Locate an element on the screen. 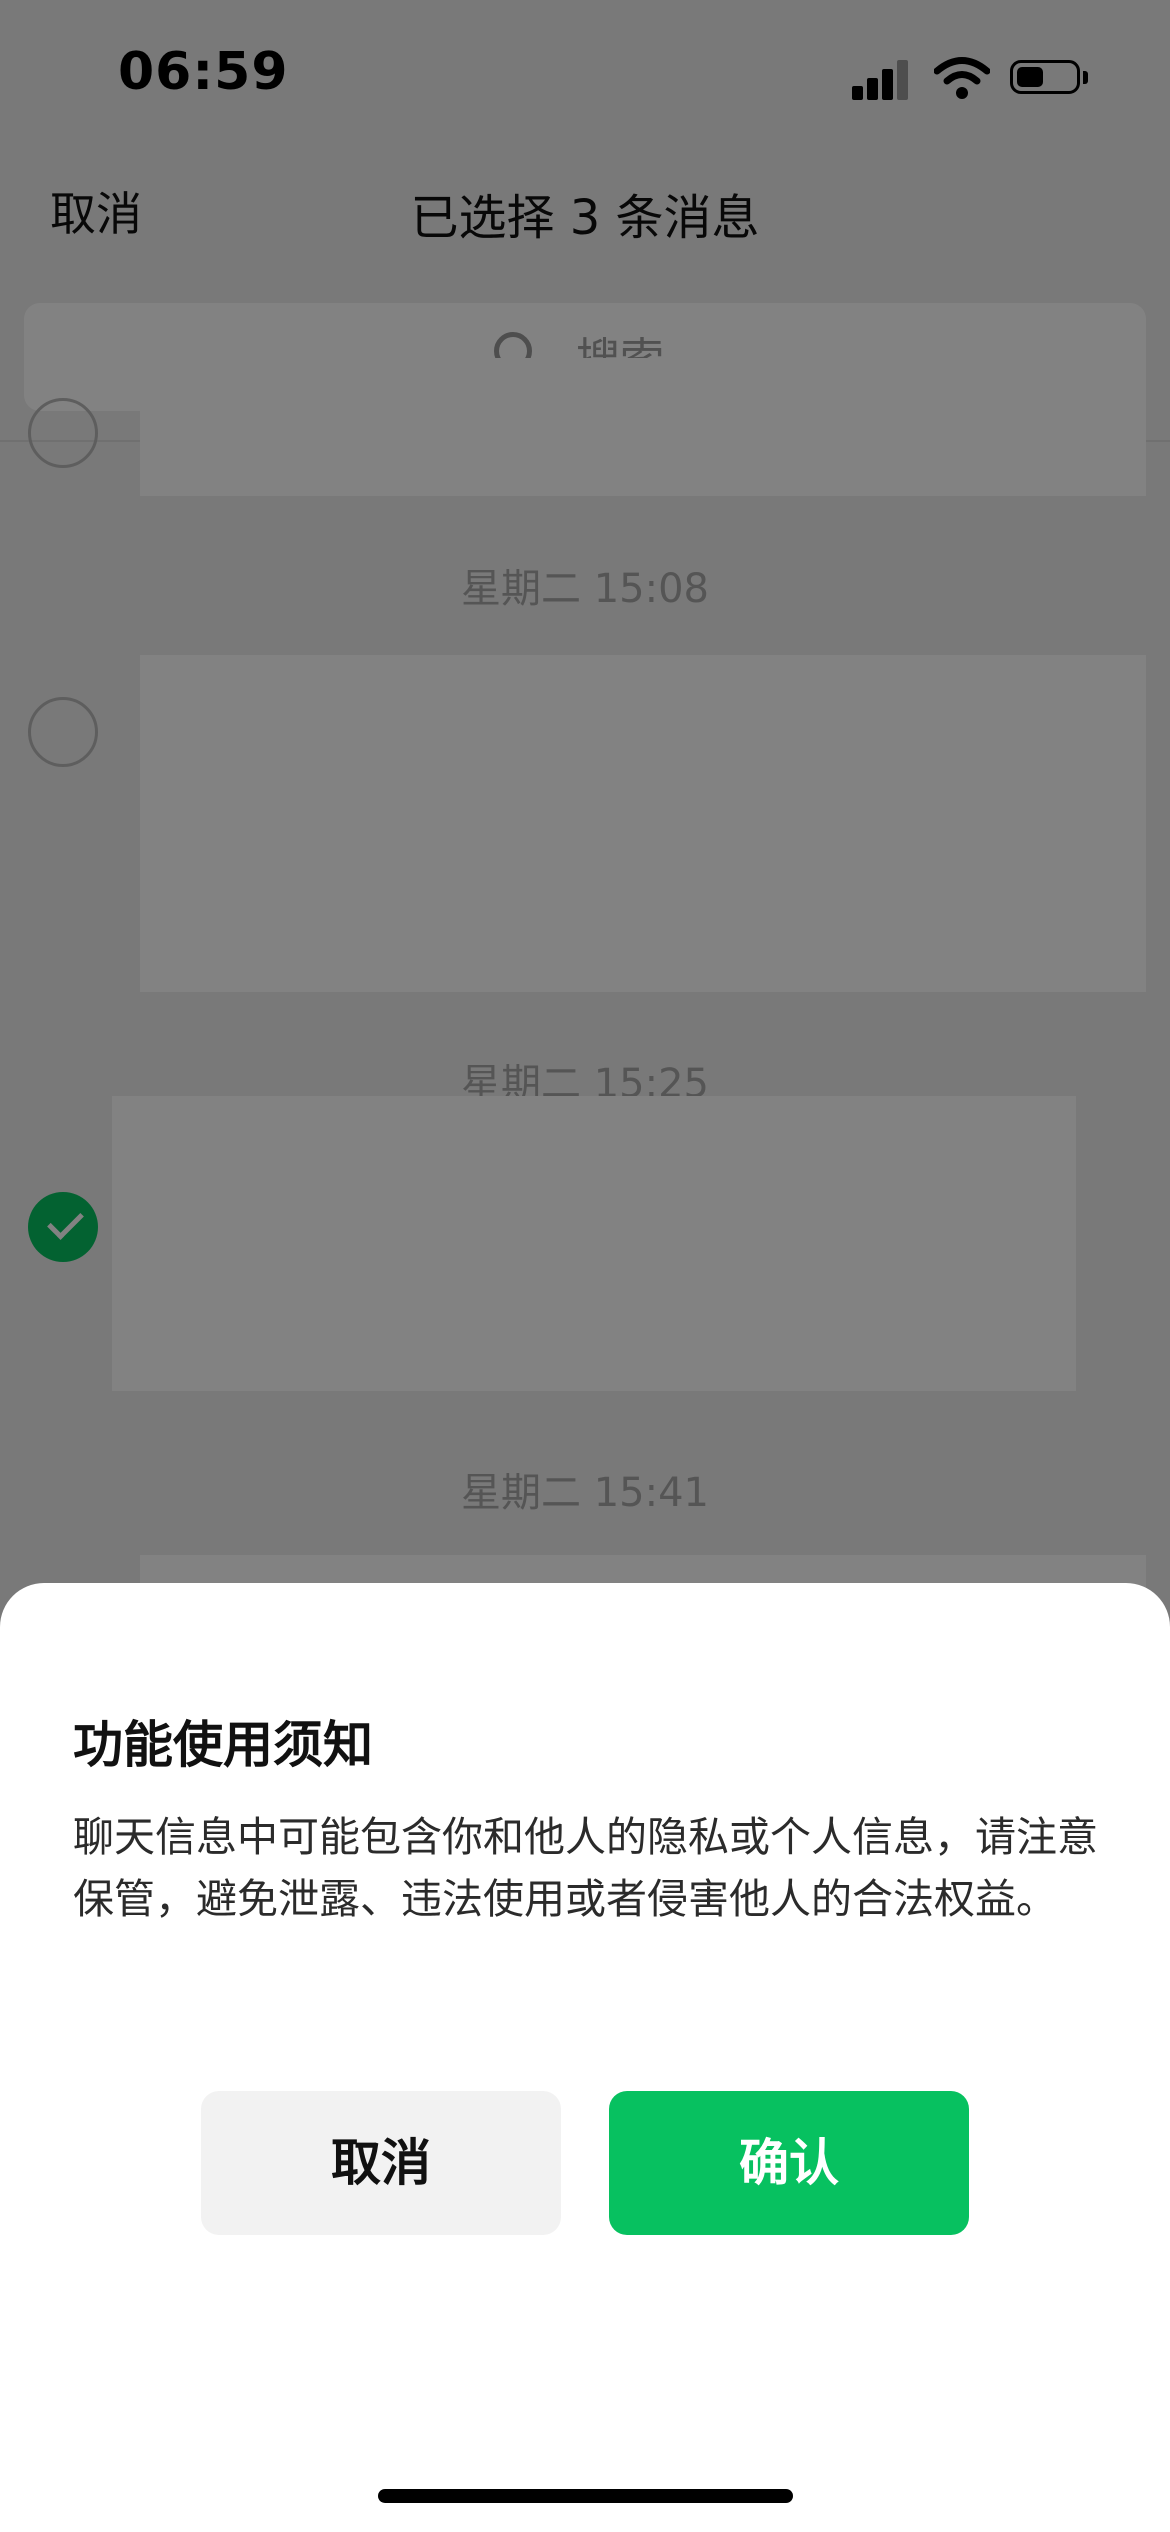  cancel-button: 取消 is located at coordinates (381, 2163).